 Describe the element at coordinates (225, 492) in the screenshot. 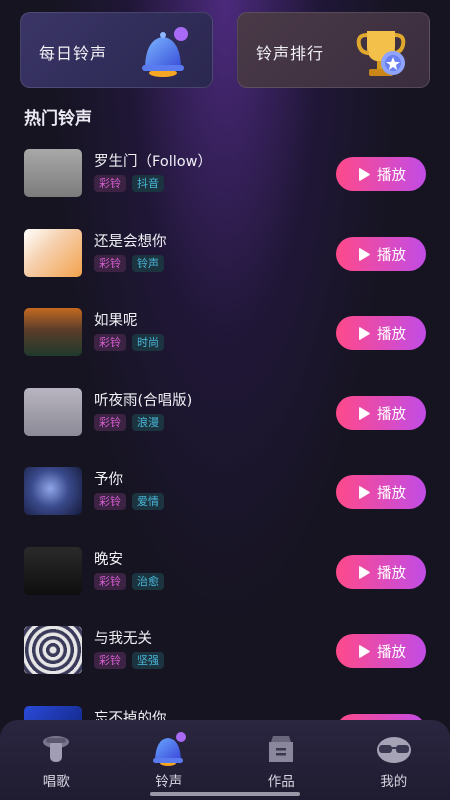

I see `list-item: 予你 彩铃 爱情 播放` at that location.